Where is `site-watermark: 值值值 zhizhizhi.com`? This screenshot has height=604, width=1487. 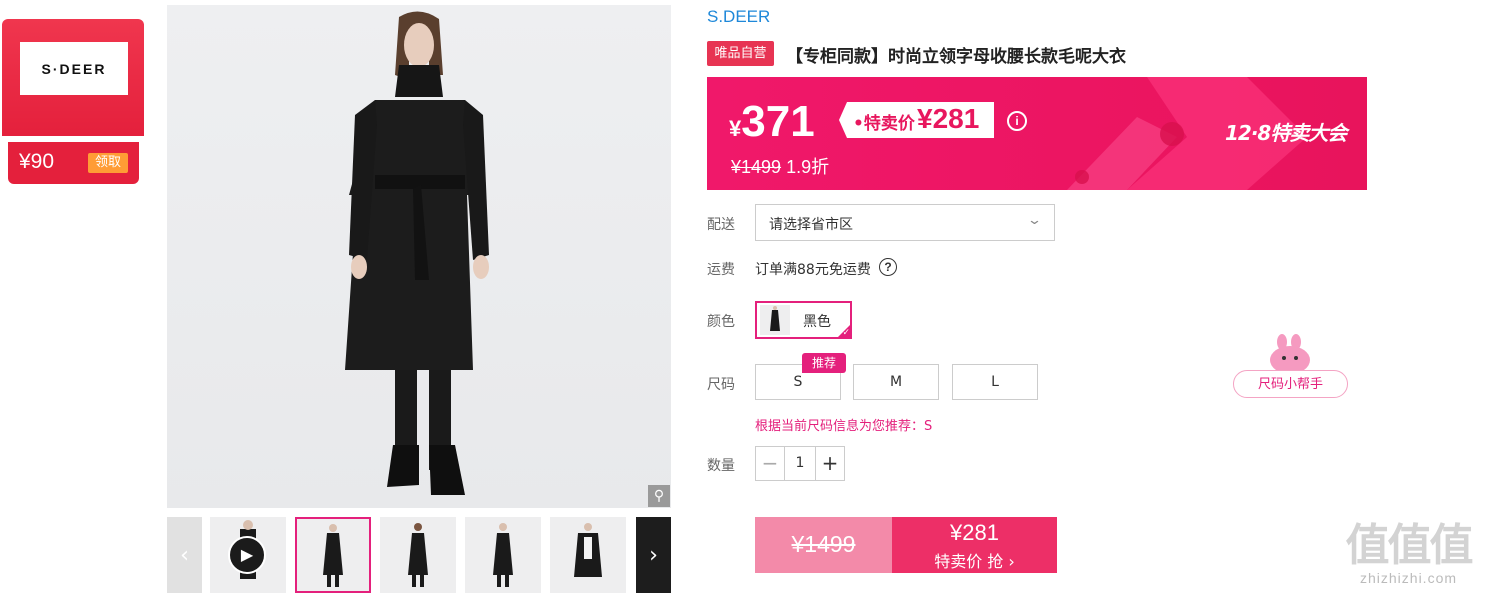
site-watermark: 值值值 zhizhizhi.com is located at coordinates (1408, 553).